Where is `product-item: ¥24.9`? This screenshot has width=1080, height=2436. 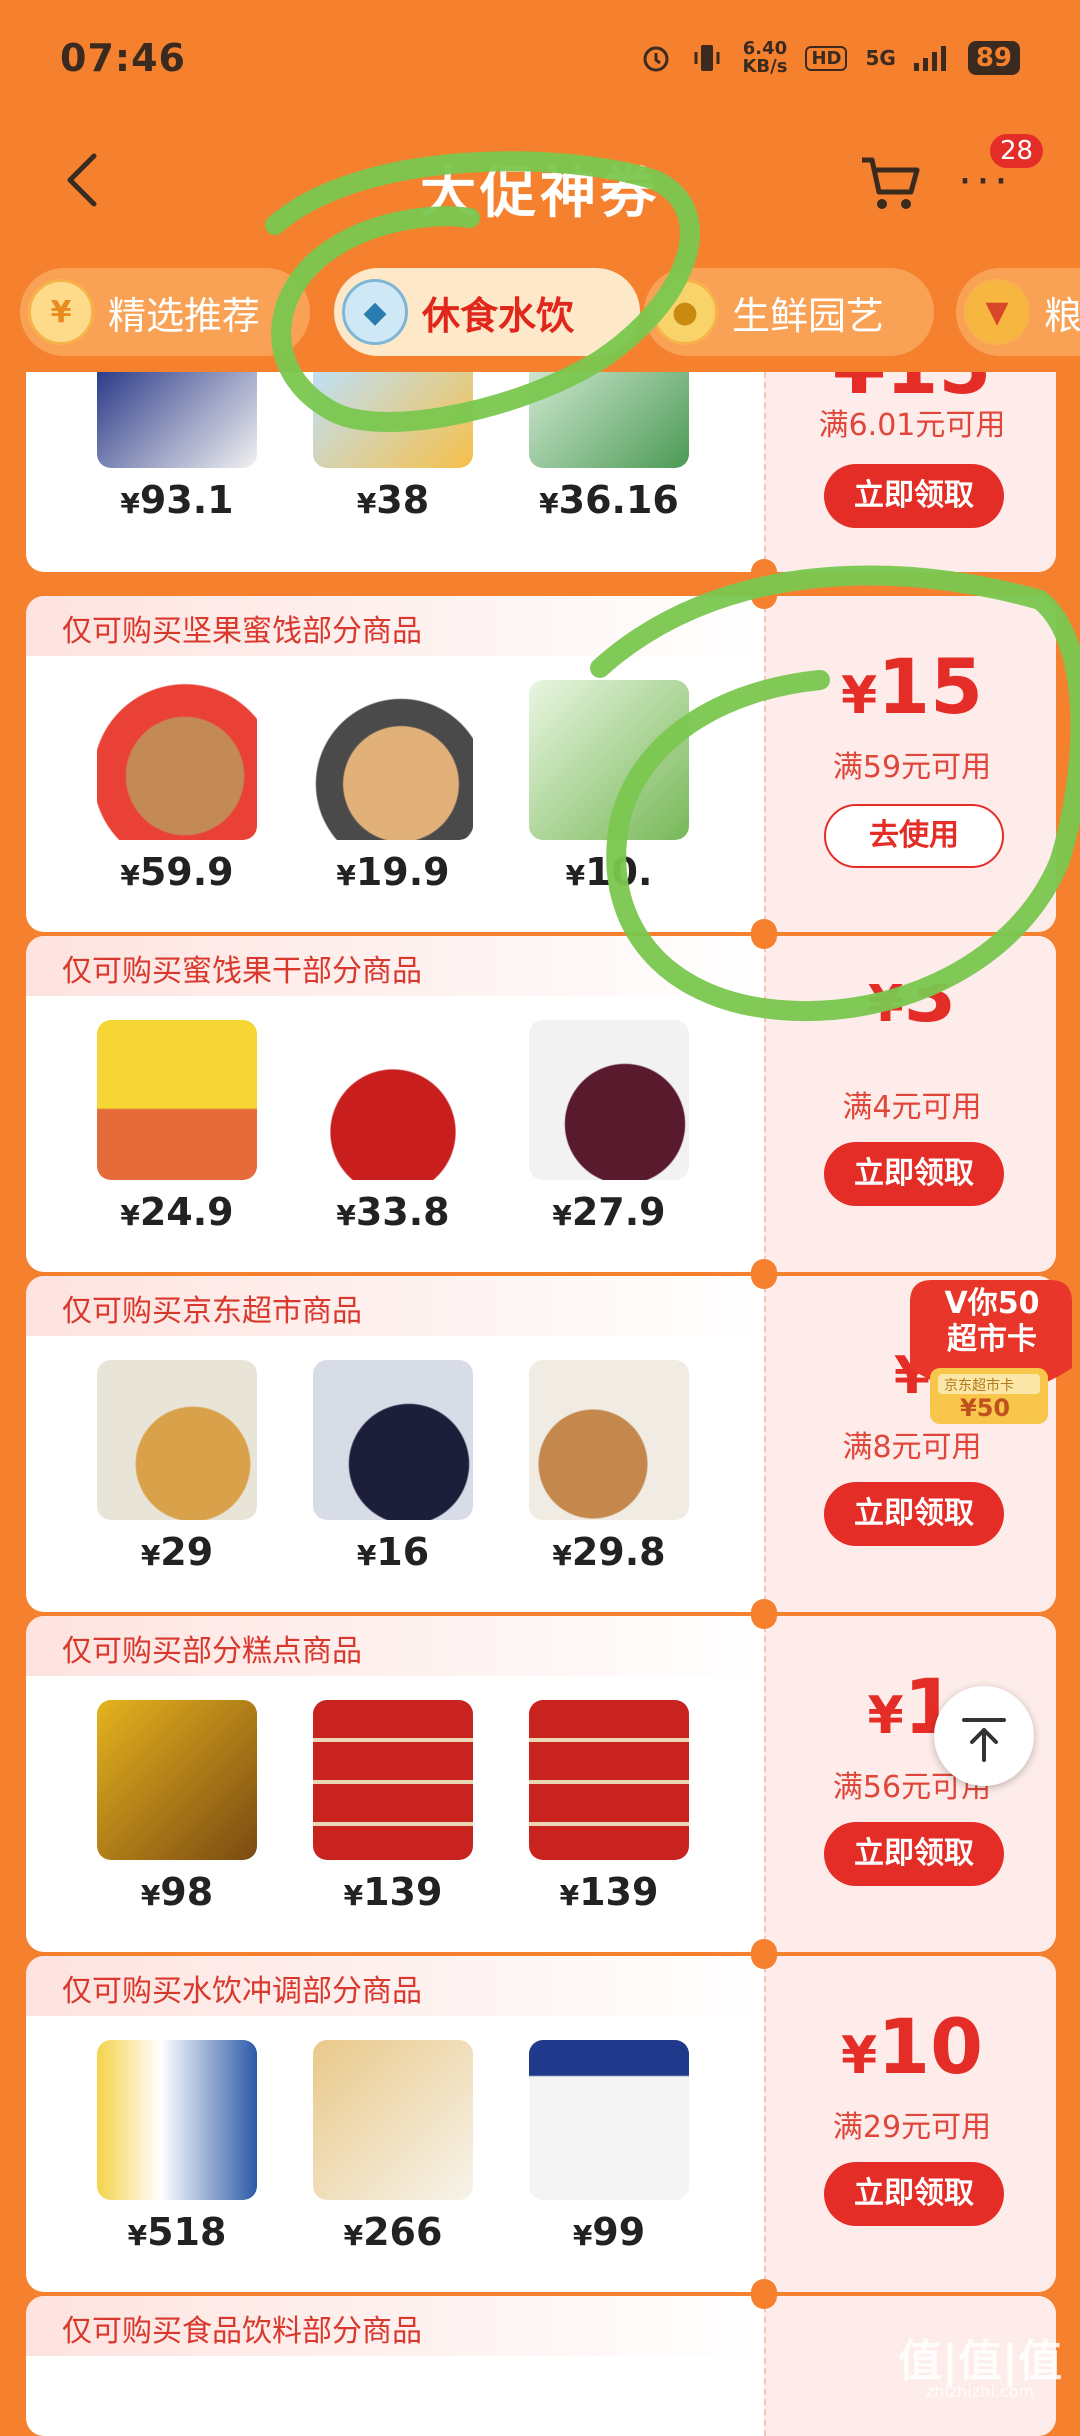 product-item: ¥24.9 is located at coordinates (177, 1127).